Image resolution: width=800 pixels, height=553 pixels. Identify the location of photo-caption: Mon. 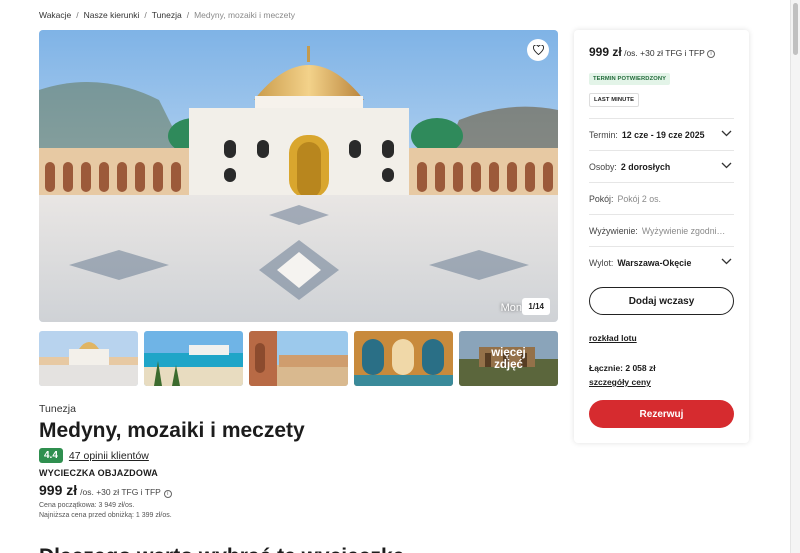
(511, 308).